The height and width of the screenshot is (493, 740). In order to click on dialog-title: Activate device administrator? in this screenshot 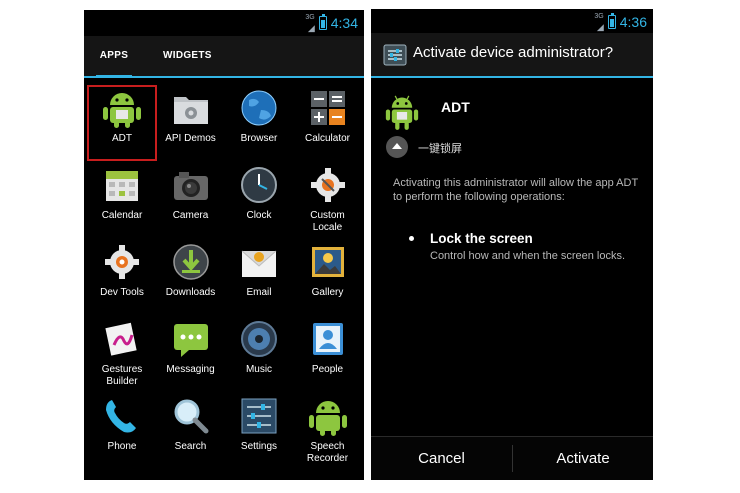, I will do `click(513, 52)`.